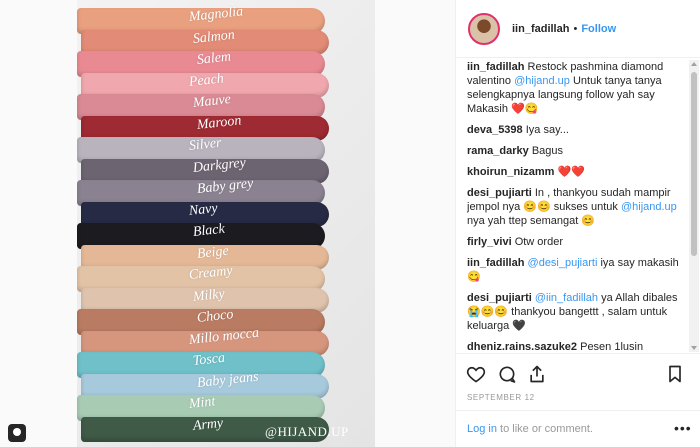 This screenshot has height=447, width=700. I want to click on comment-item: dheniz.rains.sazuke2 Pesen 1lusin, so click(577, 345).